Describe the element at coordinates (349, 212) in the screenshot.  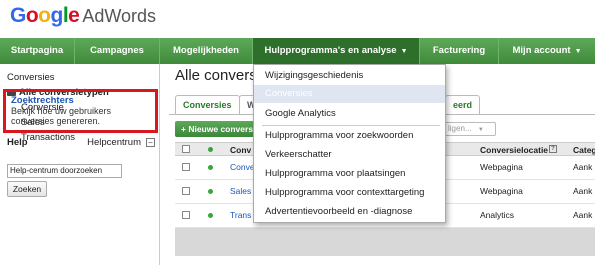
I see `menu-item-advertentievoorbeeld: Advertentievoorbeeld en -diagnose` at that location.